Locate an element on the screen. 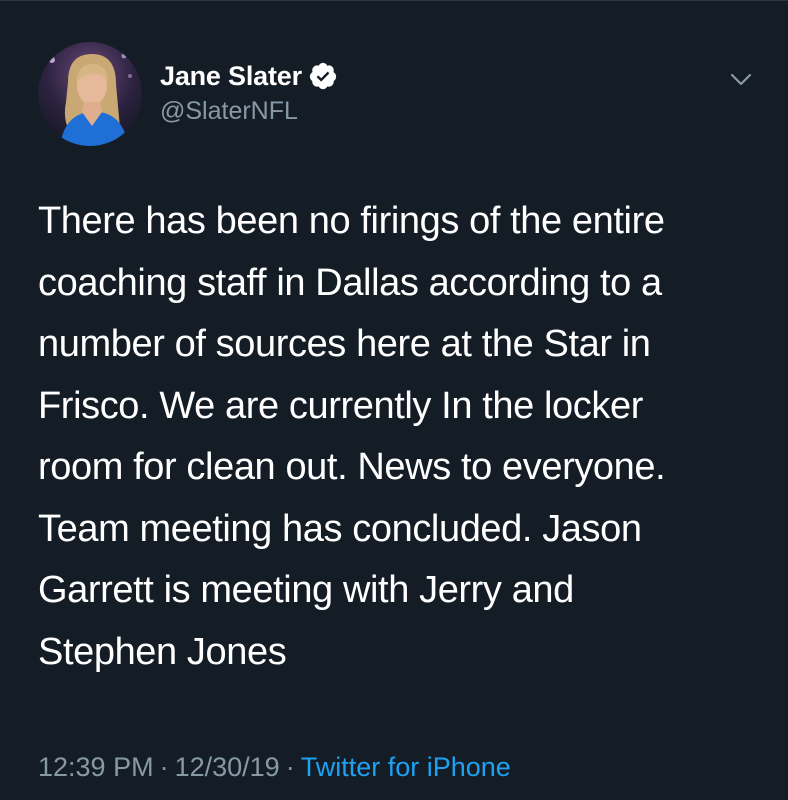 The image size is (788, 800). tweet-meta: 12:39 PM · 12/30/19 · Twitter for iPhone is located at coordinates (274, 767).